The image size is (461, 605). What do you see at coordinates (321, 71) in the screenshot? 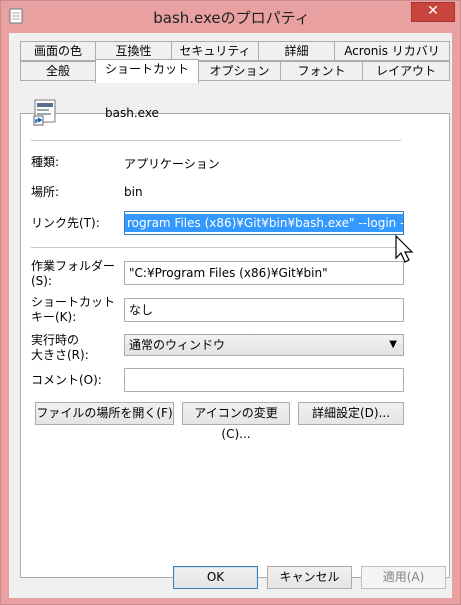
I see `tab-font: フォント` at bounding box center [321, 71].